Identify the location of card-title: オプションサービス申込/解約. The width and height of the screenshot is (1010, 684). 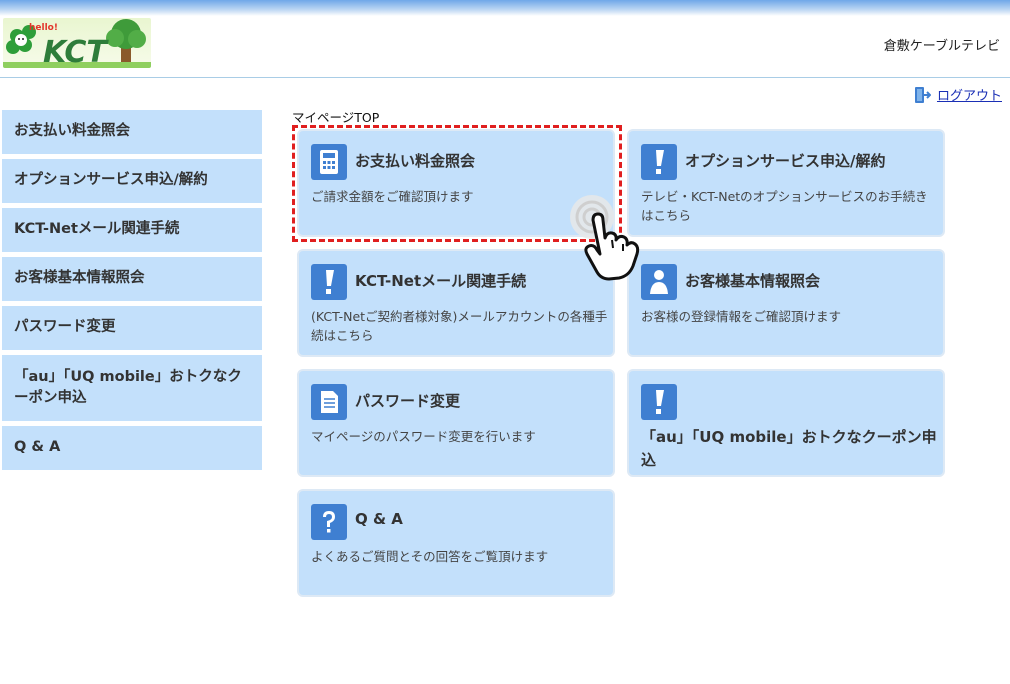
(785, 161).